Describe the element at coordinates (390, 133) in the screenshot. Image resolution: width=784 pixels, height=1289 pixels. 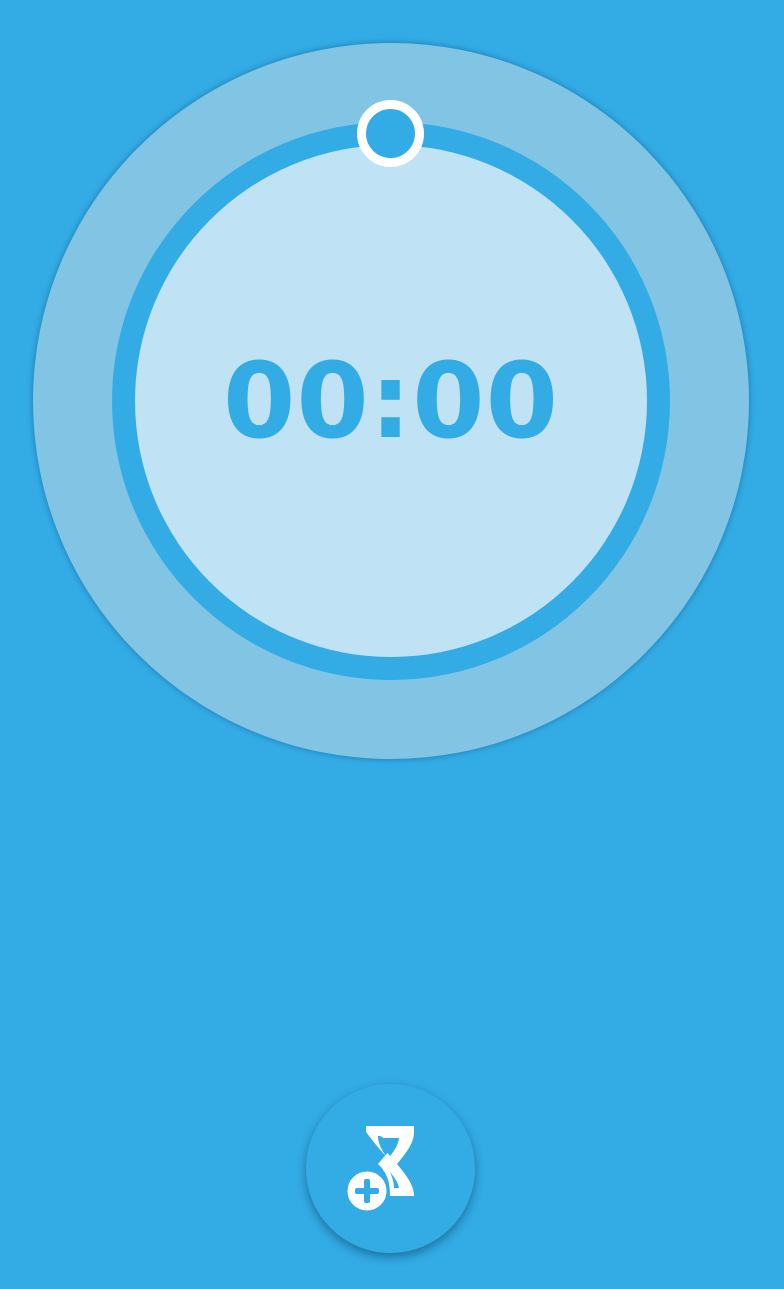
I see `timer-drag-handle` at that location.